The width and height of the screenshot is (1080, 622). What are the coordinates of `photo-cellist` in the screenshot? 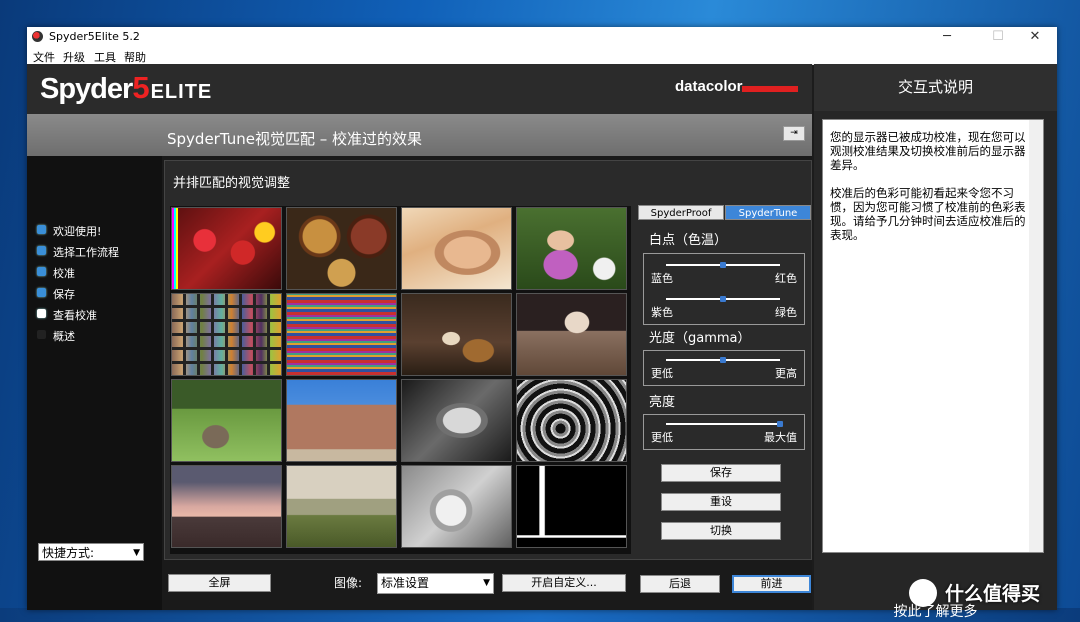 It's located at (456, 334).